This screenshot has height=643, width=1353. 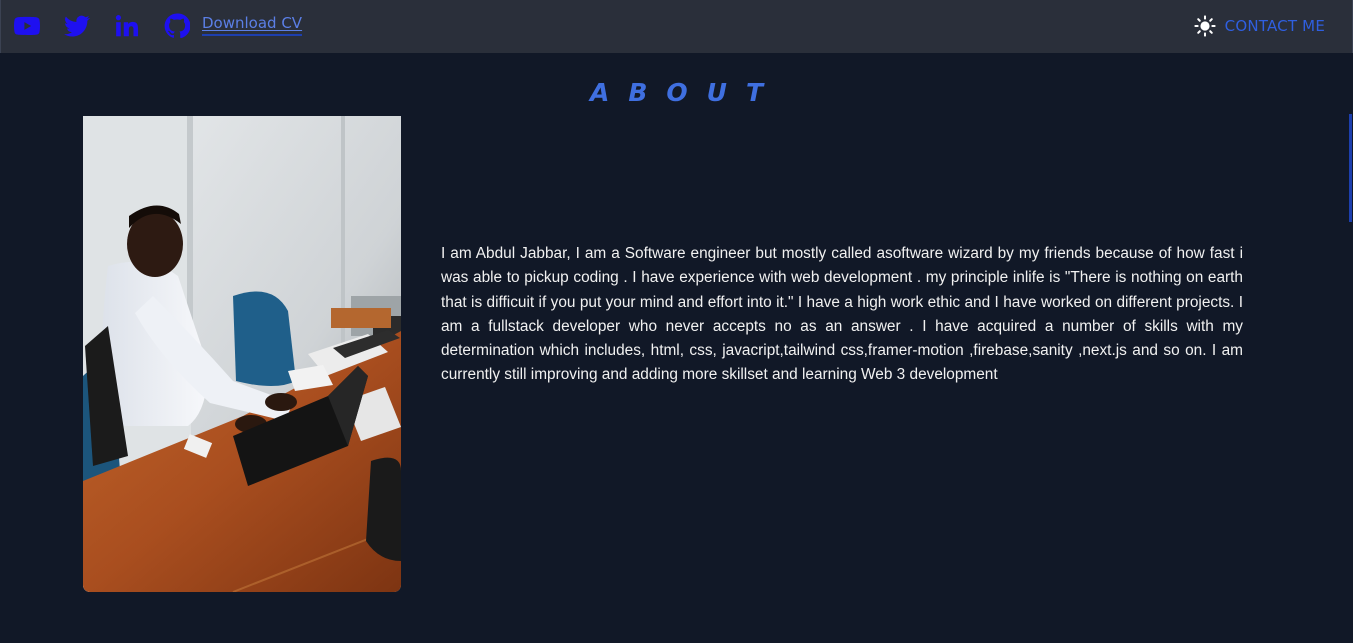 I want to click on about-heading: ABOUT, so click(x=685, y=92).